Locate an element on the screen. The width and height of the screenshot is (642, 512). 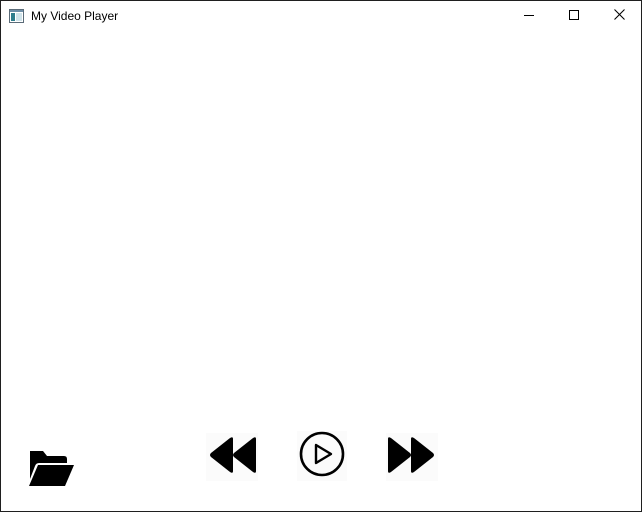
play-button is located at coordinates (322, 456).